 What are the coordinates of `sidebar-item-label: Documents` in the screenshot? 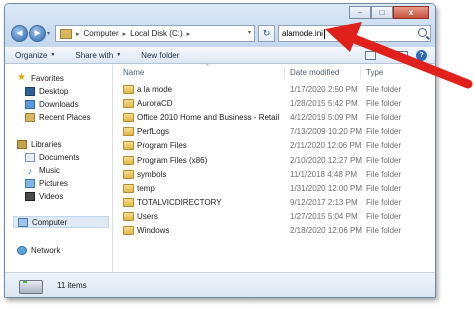 It's located at (59, 157).